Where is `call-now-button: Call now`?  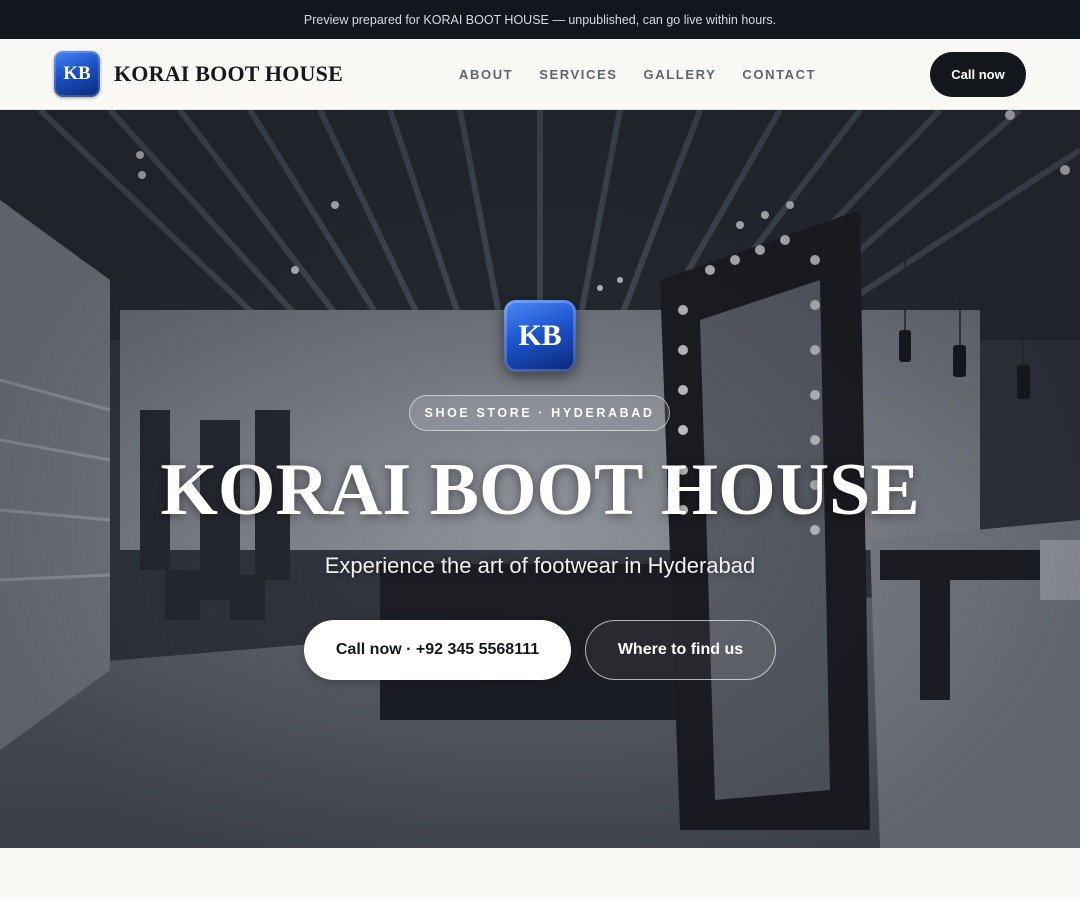
call-now-button: Call now is located at coordinates (978, 74).